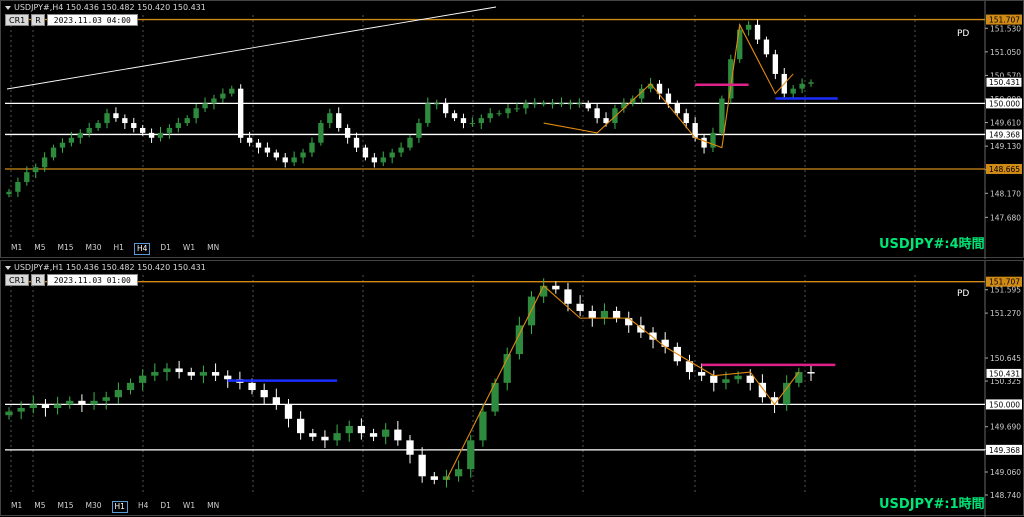  What do you see at coordinates (1005, 217) in the screenshot?
I see `h4-tick-label-8: 147.680` at bounding box center [1005, 217].